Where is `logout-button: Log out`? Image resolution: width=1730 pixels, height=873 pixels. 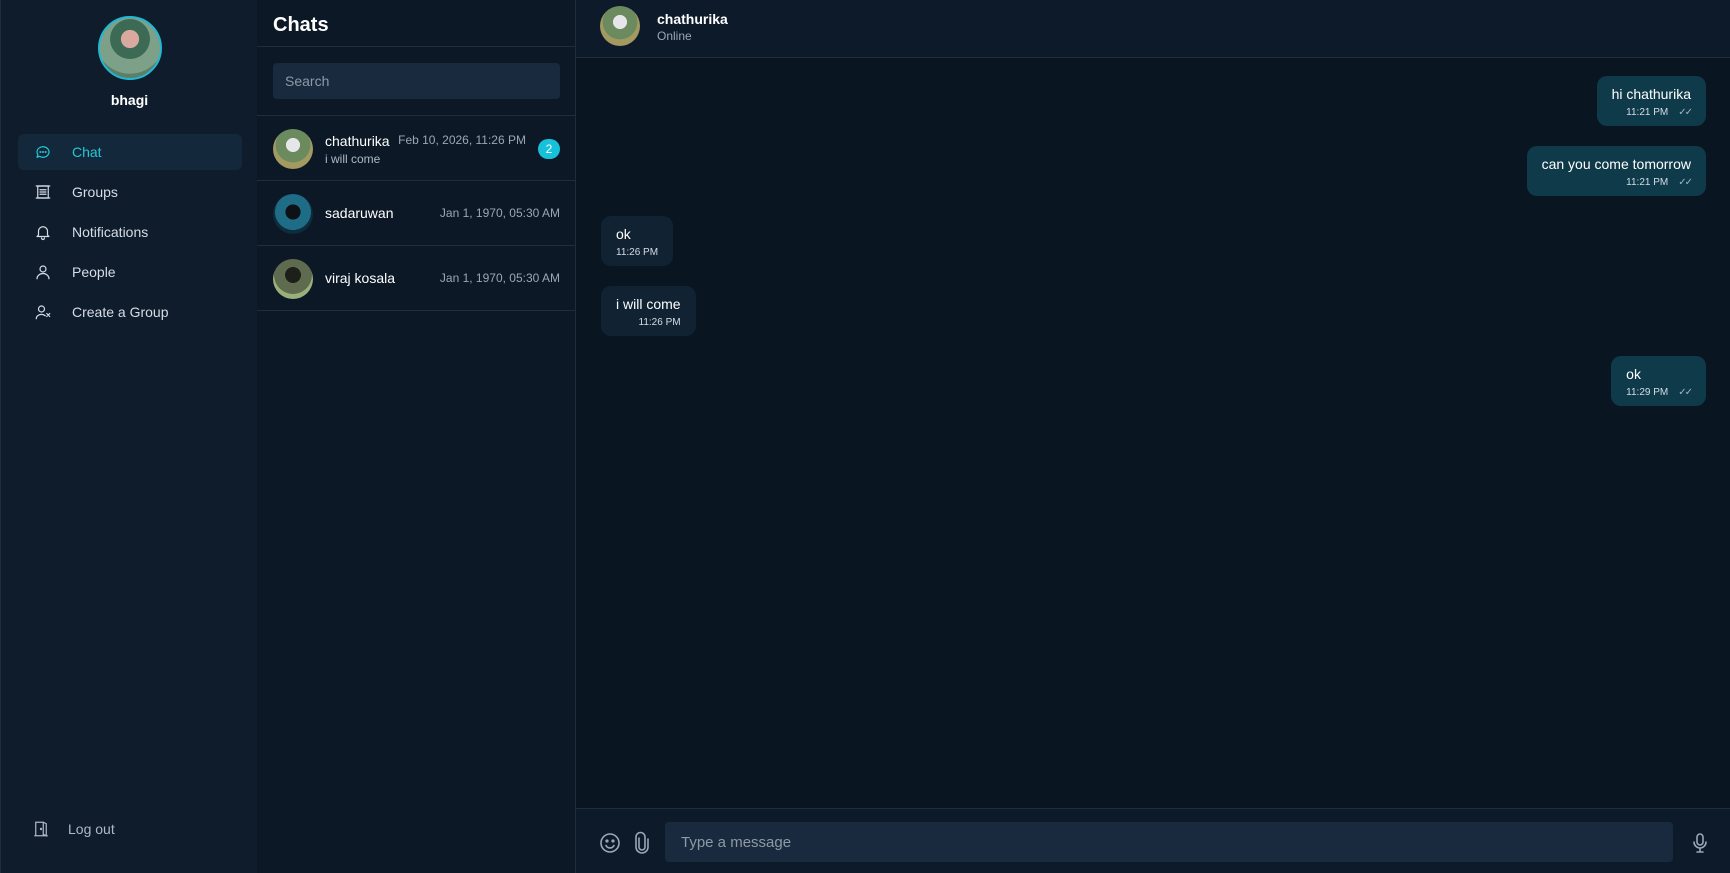 logout-button: Log out is located at coordinates (73, 829).